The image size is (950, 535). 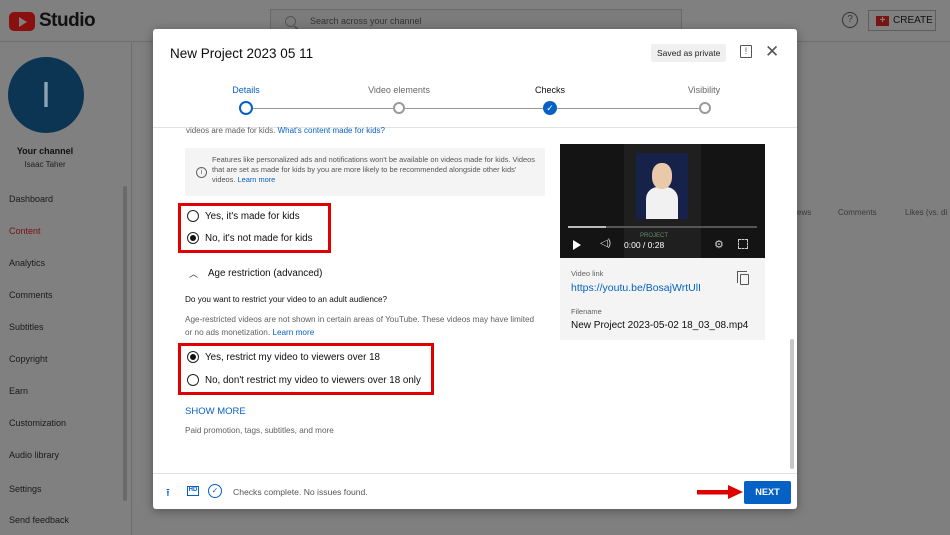 What do you see at coordinates (605, 243) in the screenshot?
I see `volume-icon: ◁)` at bounding box center [605, 243].